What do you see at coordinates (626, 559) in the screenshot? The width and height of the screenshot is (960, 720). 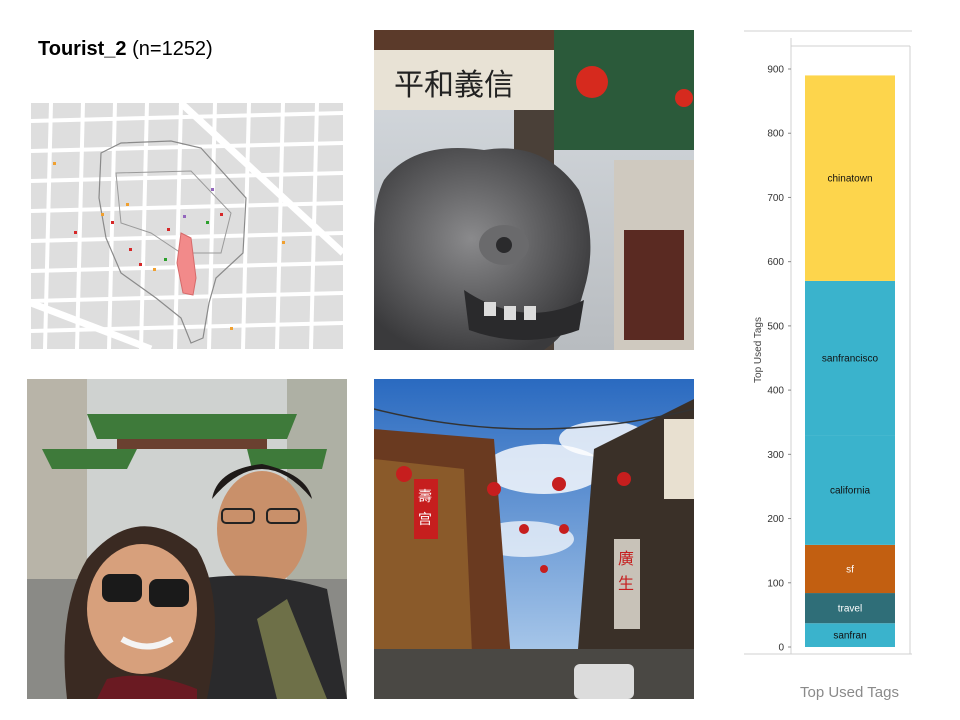 I see `svg-text: 廣` at bounding box center [626, 559].